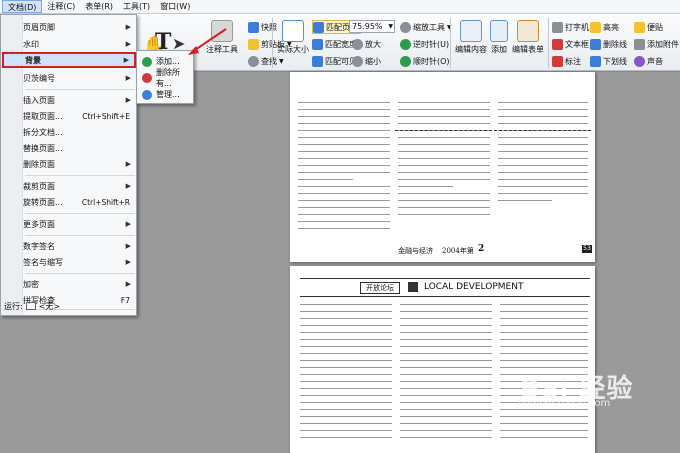 Image resolution: width=680 pixels, height=453 pixels. Describe the element at coordinates (595, 61) in the screenshot. I see `underline-icon` at that location.